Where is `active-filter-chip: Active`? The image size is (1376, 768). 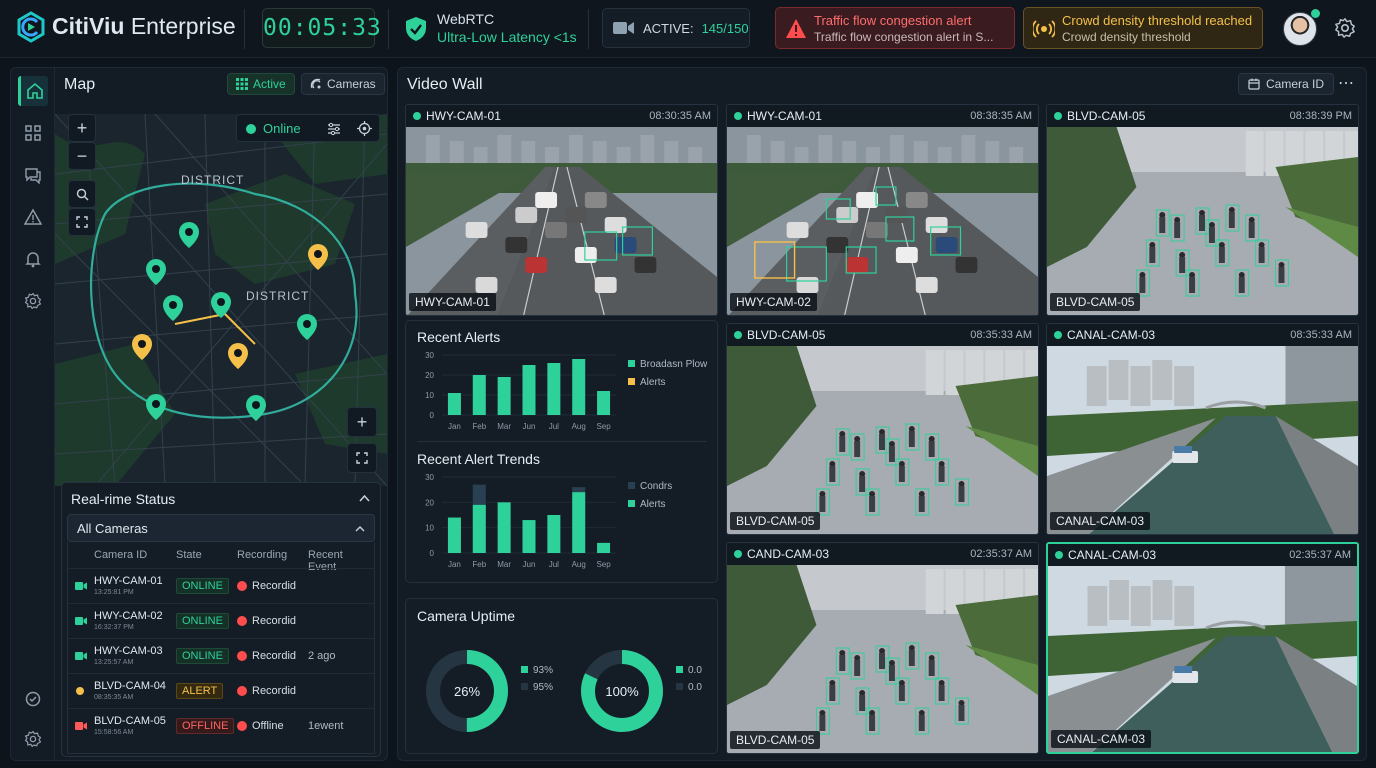
active-filter-chip: Active is located at coordinates (261, 84).